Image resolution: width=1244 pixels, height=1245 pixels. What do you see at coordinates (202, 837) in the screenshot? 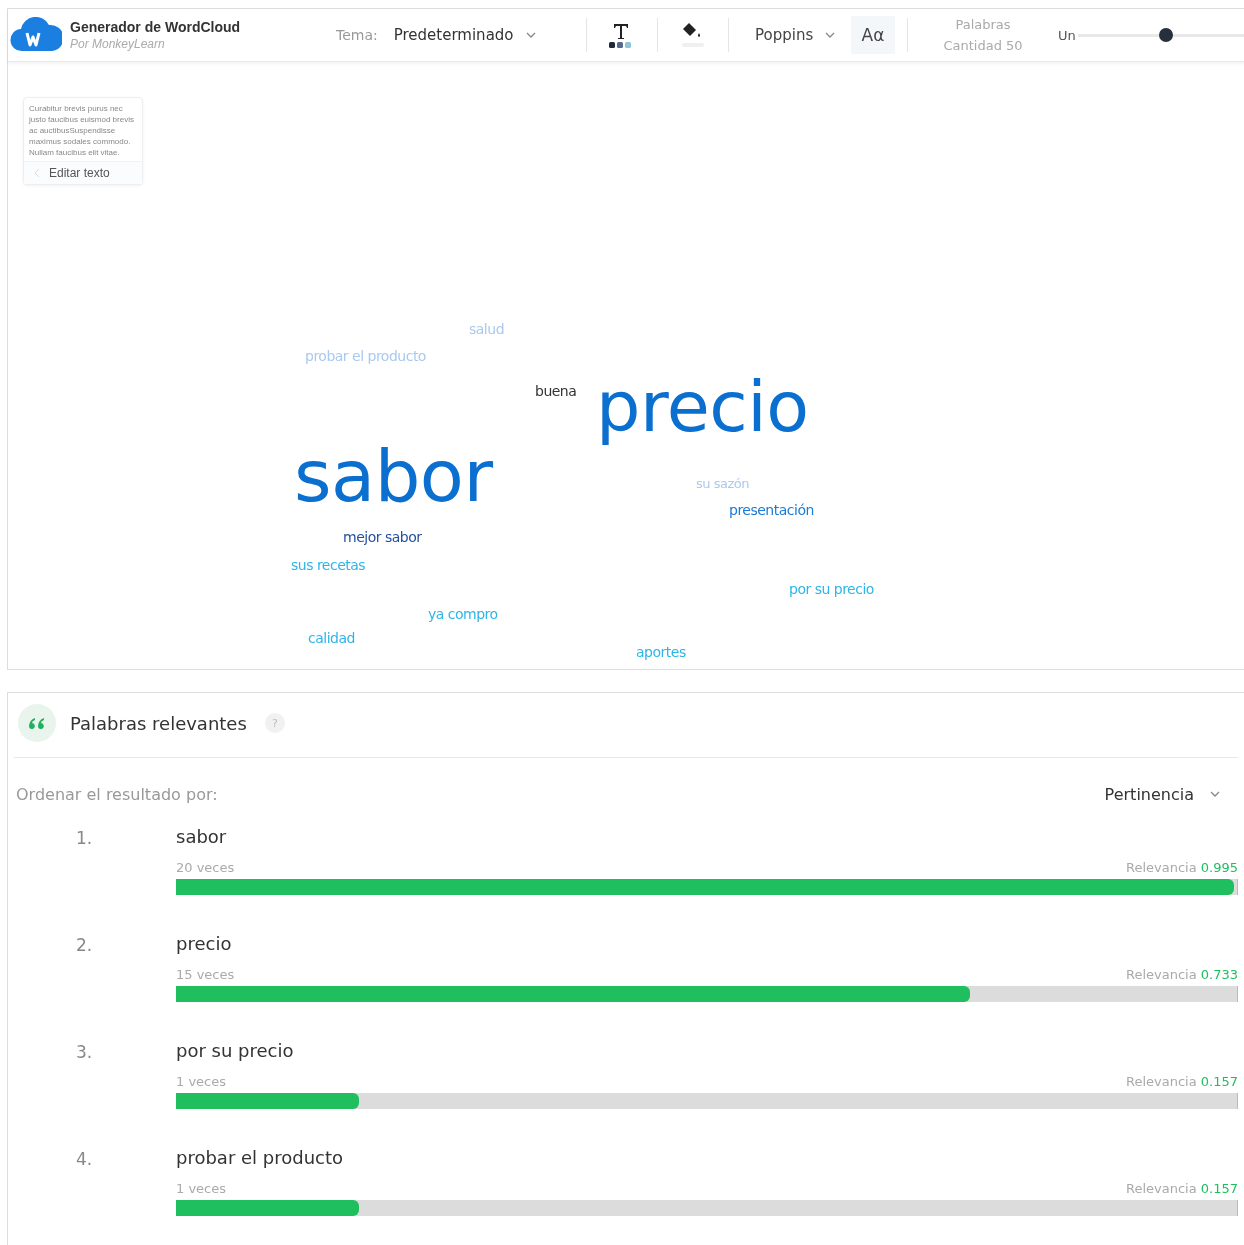
I see `result-word: sabor` at bounding box center [202, 837].